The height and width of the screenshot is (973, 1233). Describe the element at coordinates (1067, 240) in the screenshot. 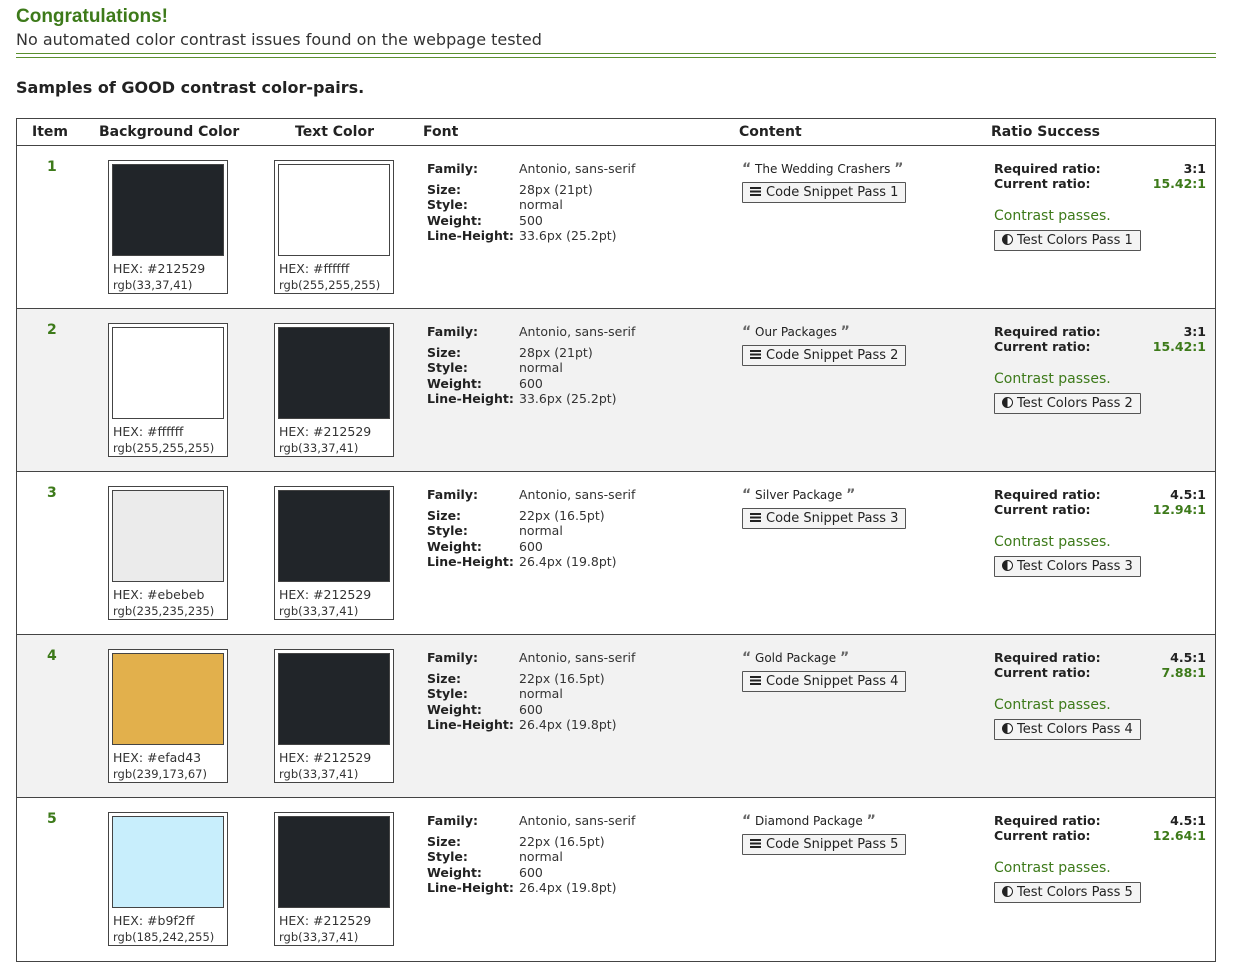

I see `test-colors-button: Test Colors Pass 1` at that location.